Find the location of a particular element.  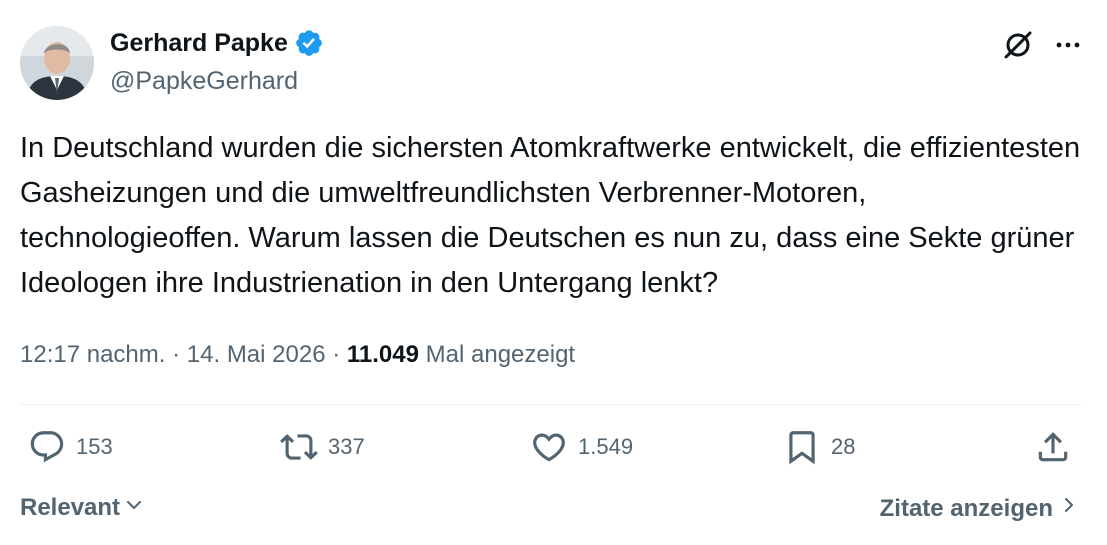

view-quotes-label: Zitate anzeigen is located at coordinates (966, 508).